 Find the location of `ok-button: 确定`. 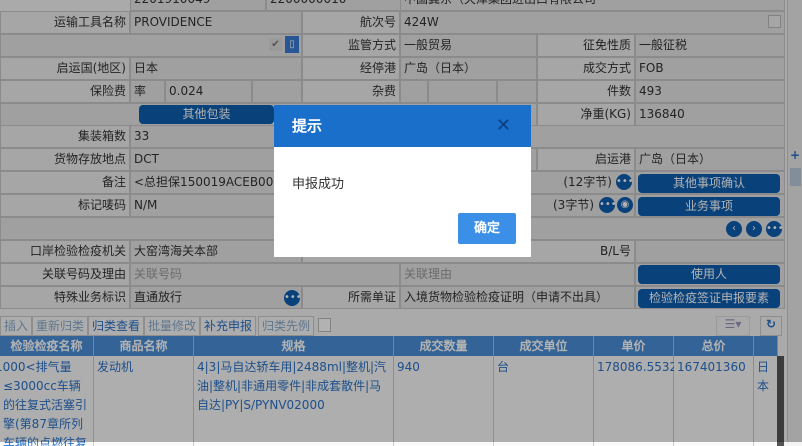

ok-button: 确定 is located at coordinates (487, 228).